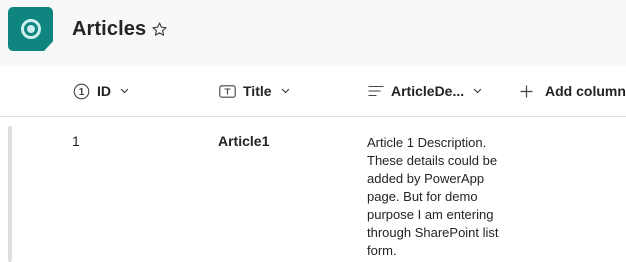 Image resolution: width=626 pixels, height=262 pixels. I want to click on cell-title: Article1, so click(243, 141).